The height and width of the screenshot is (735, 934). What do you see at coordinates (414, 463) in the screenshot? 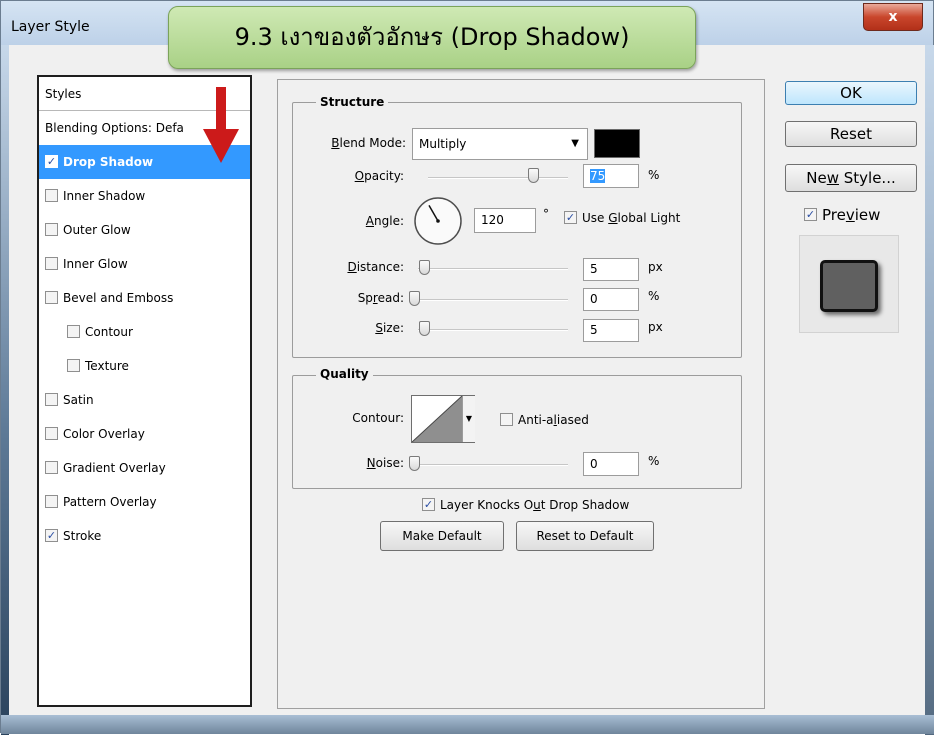
I see `noise-slider-thumb` at bounding box center [414, 463].